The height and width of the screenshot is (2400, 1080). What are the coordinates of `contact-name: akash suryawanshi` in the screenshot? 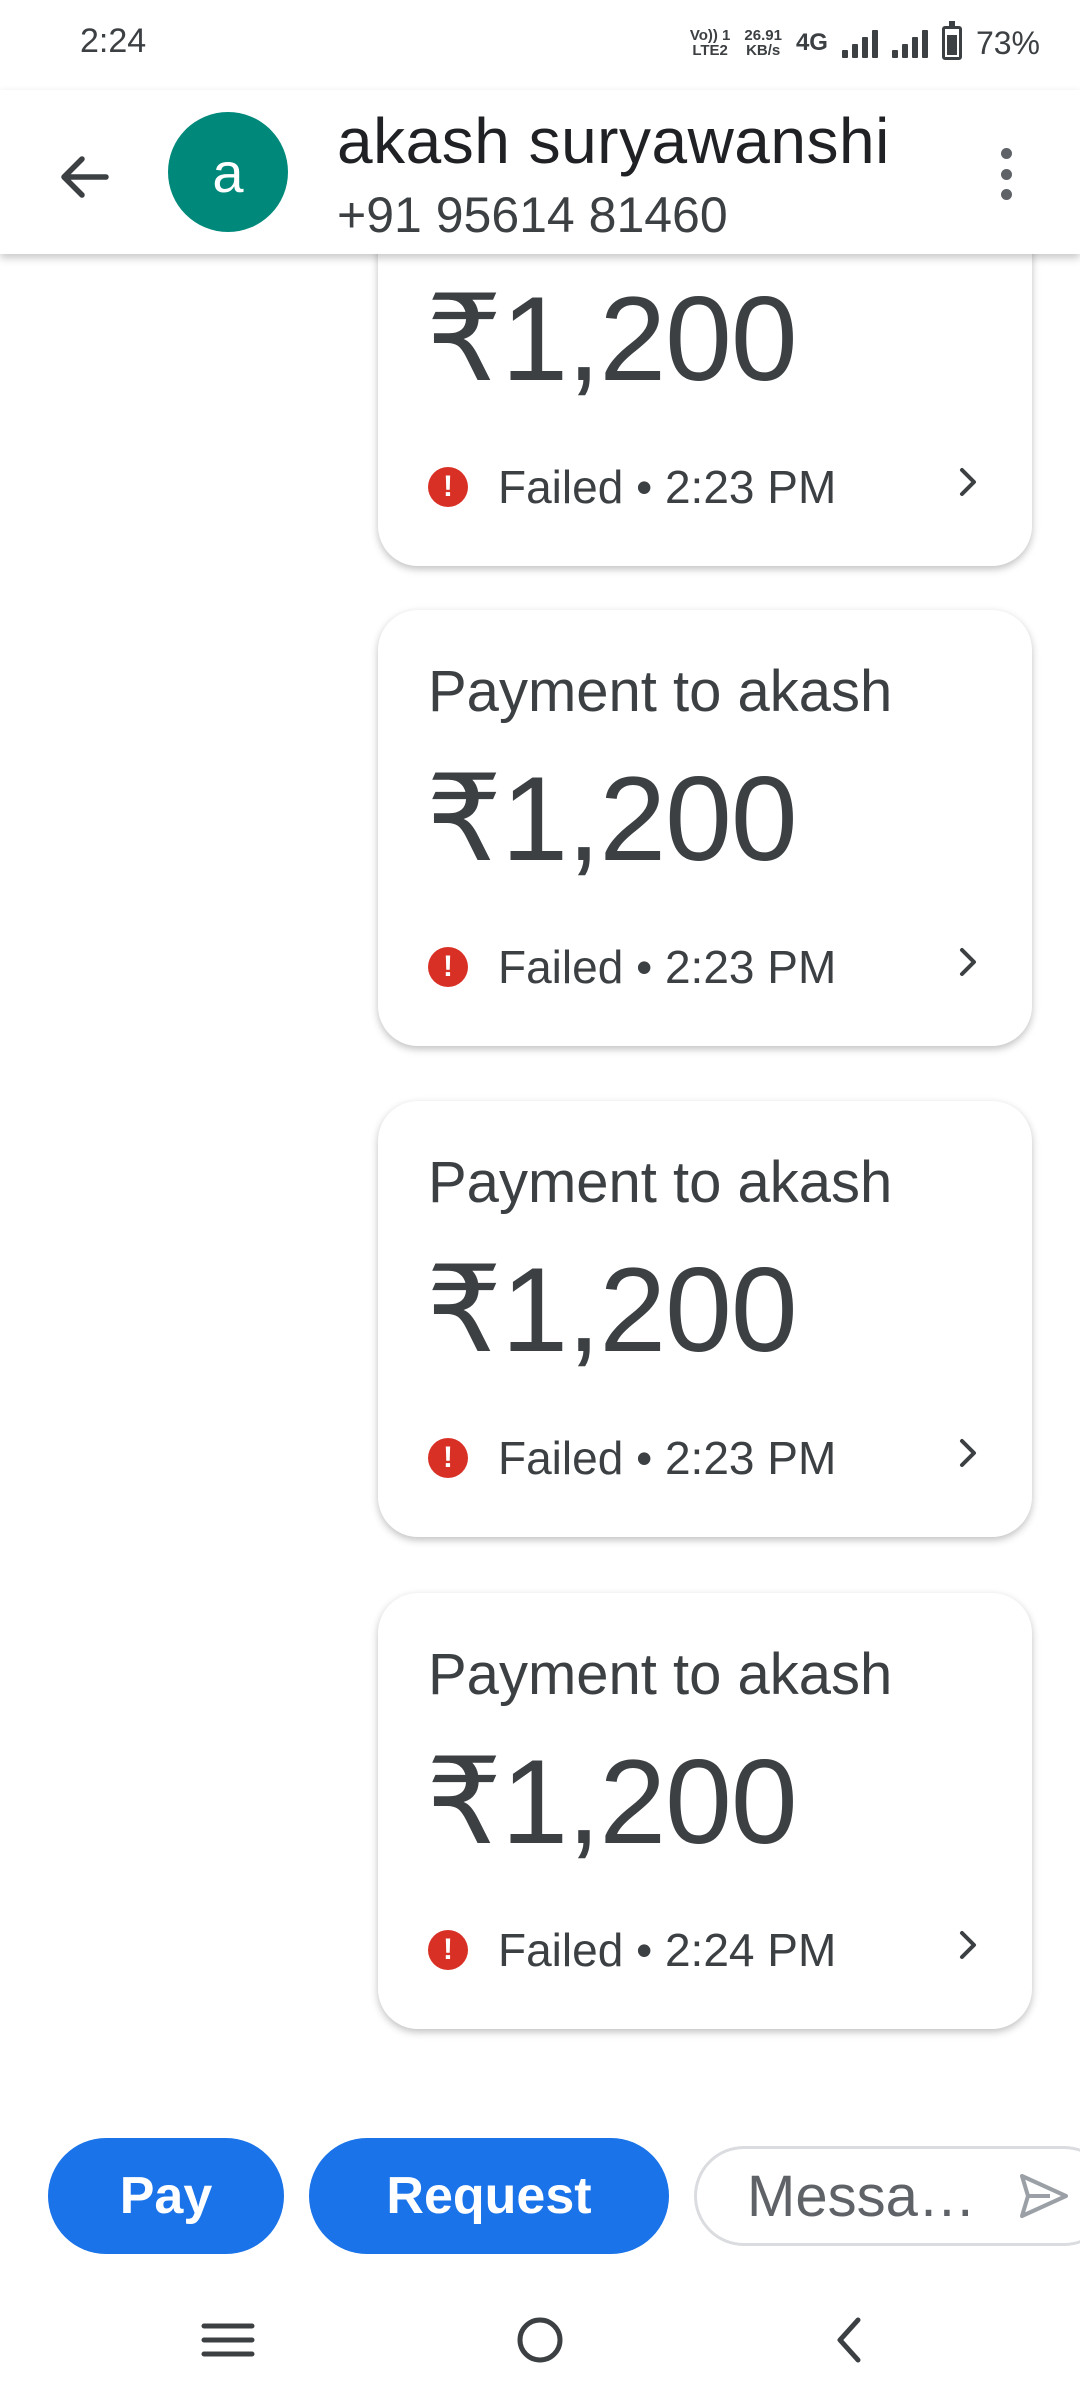 It's located at (613, 141).